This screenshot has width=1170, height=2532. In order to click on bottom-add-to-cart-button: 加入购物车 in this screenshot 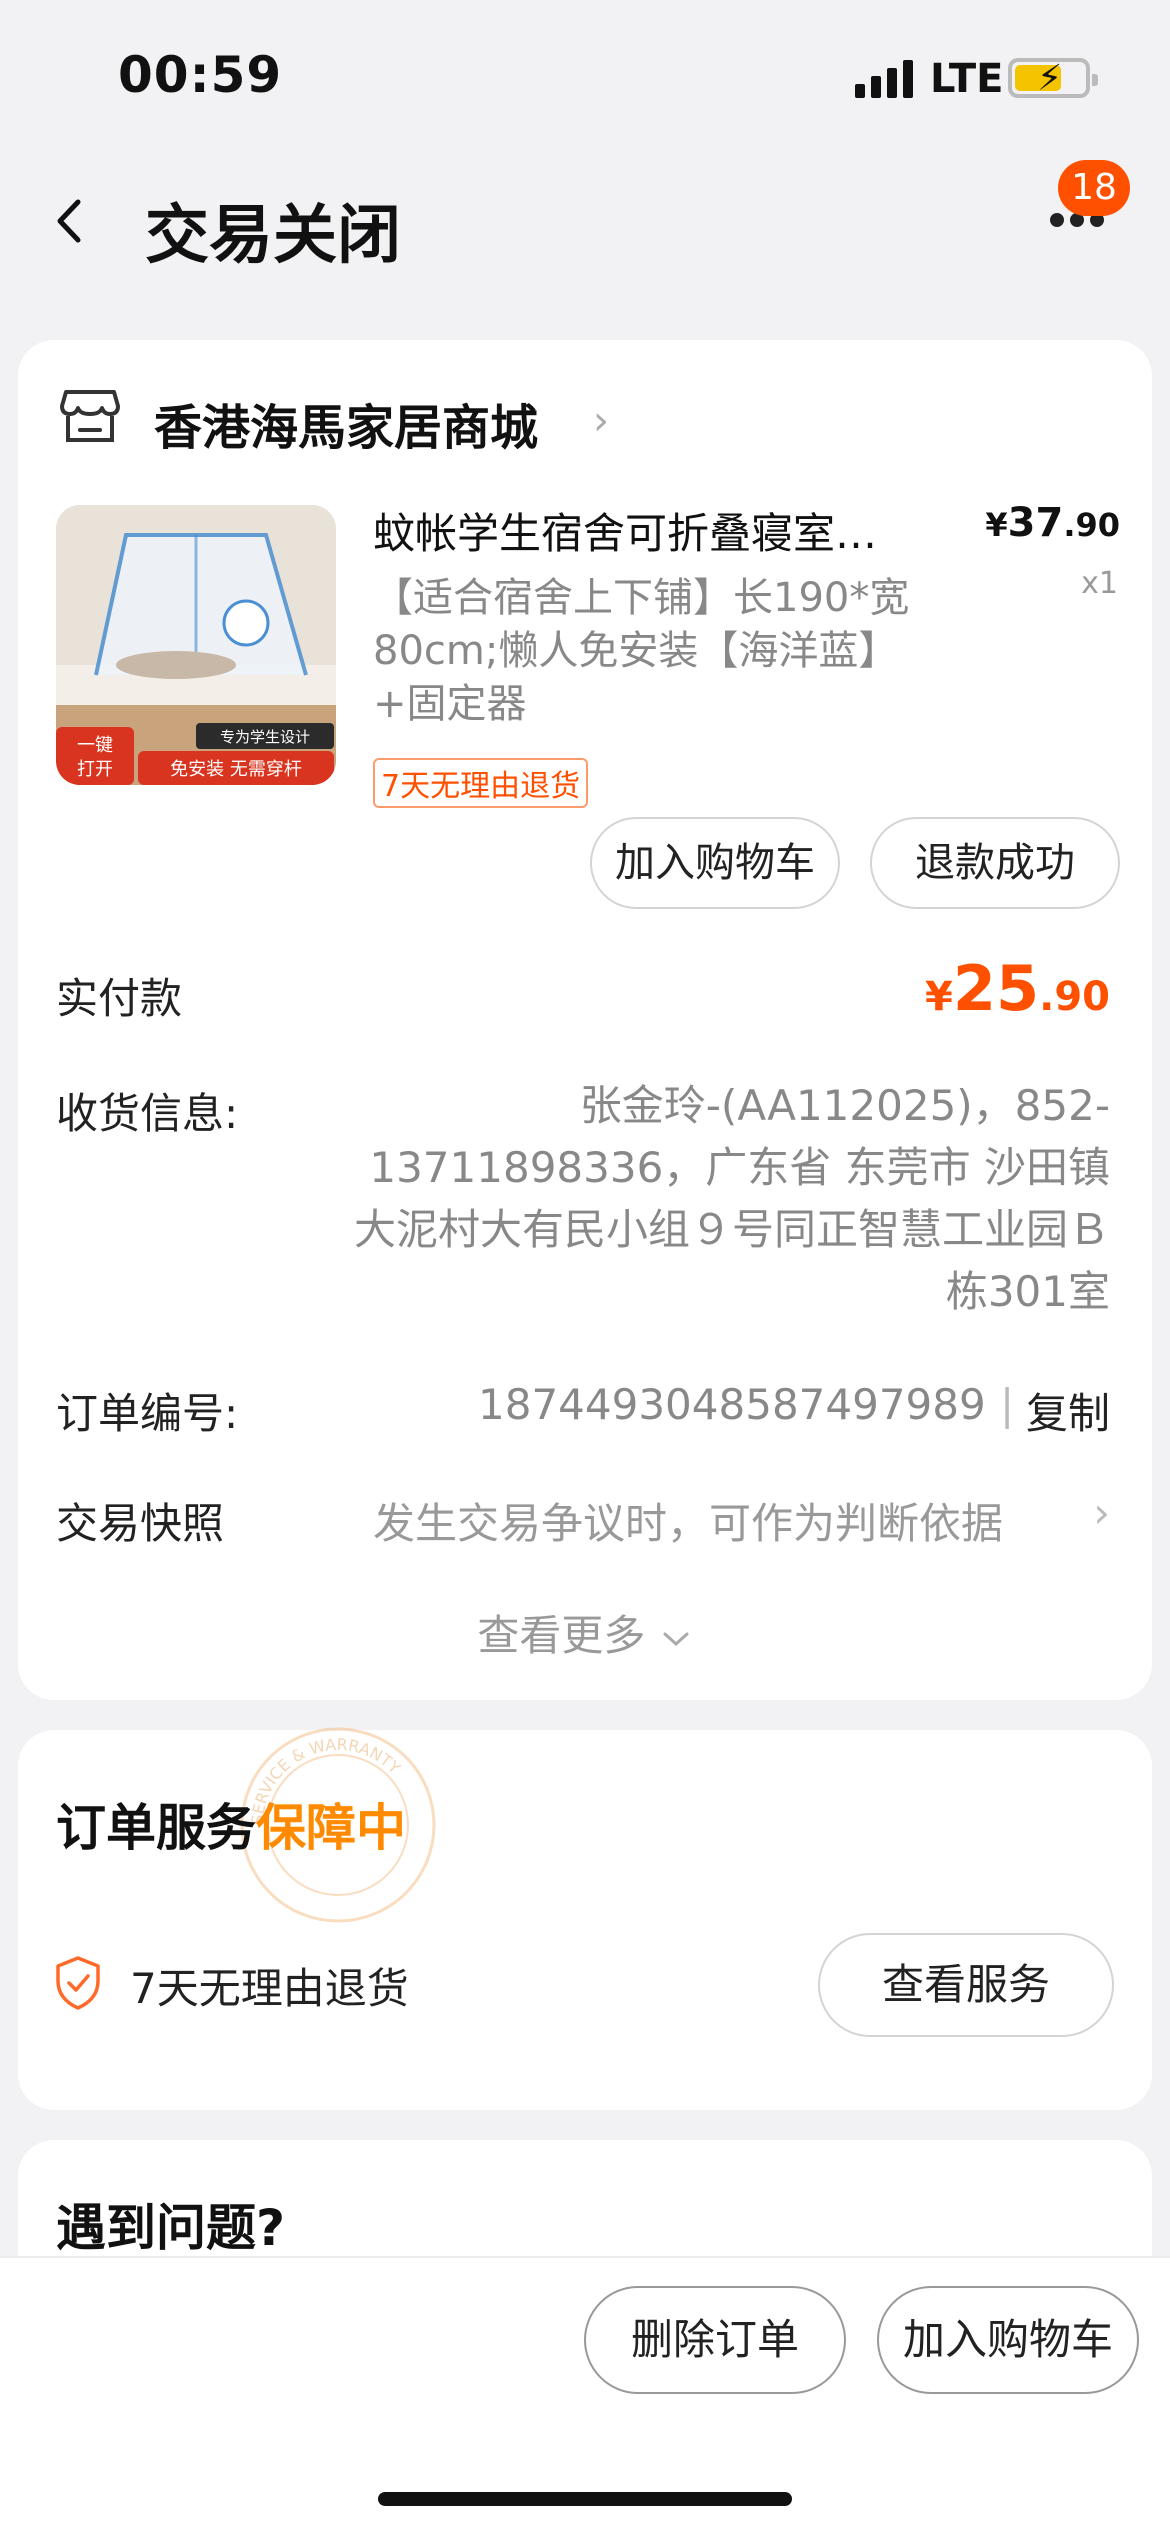, I will do `click(1008, 2340)`.